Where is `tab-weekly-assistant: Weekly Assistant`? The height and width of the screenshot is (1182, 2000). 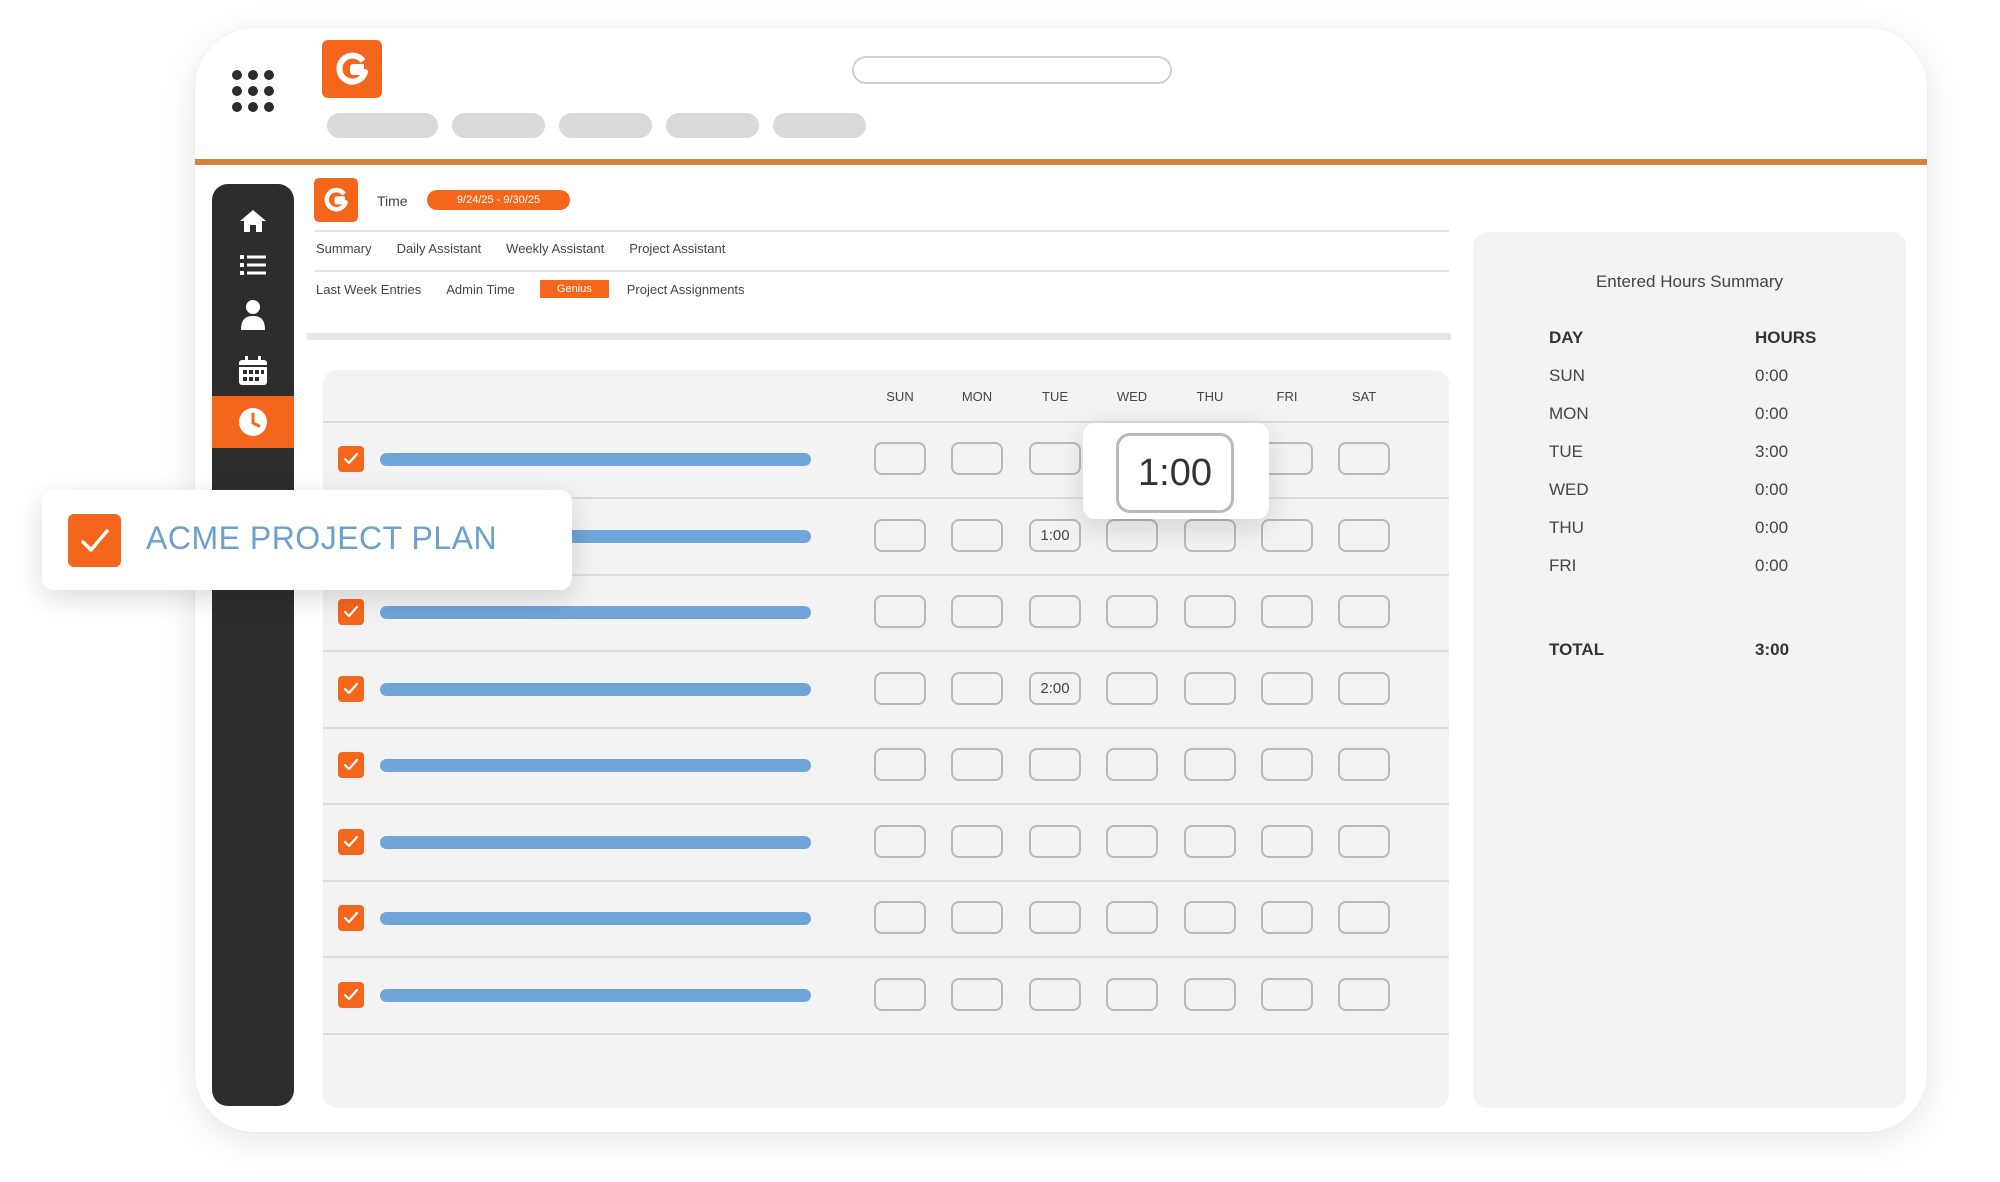 tab-weekly-assistant: Weekly Assistant is located at coordinates (555, 248).